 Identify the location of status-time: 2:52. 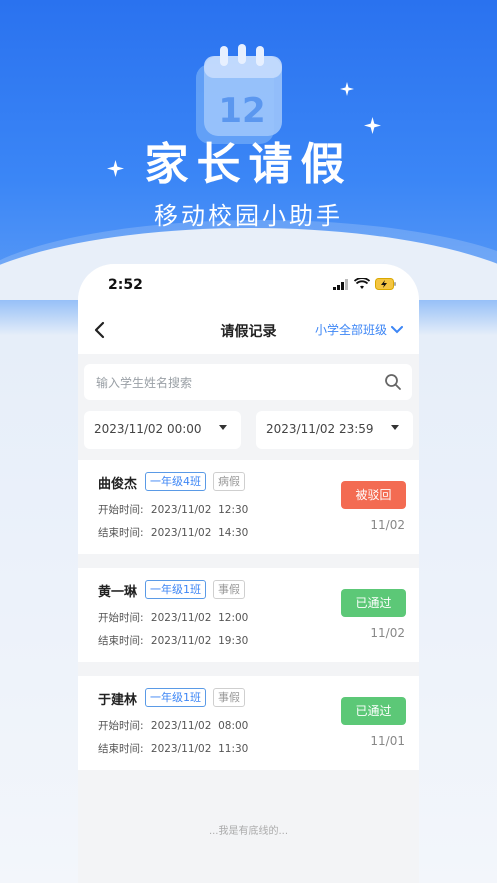
(125, 285).